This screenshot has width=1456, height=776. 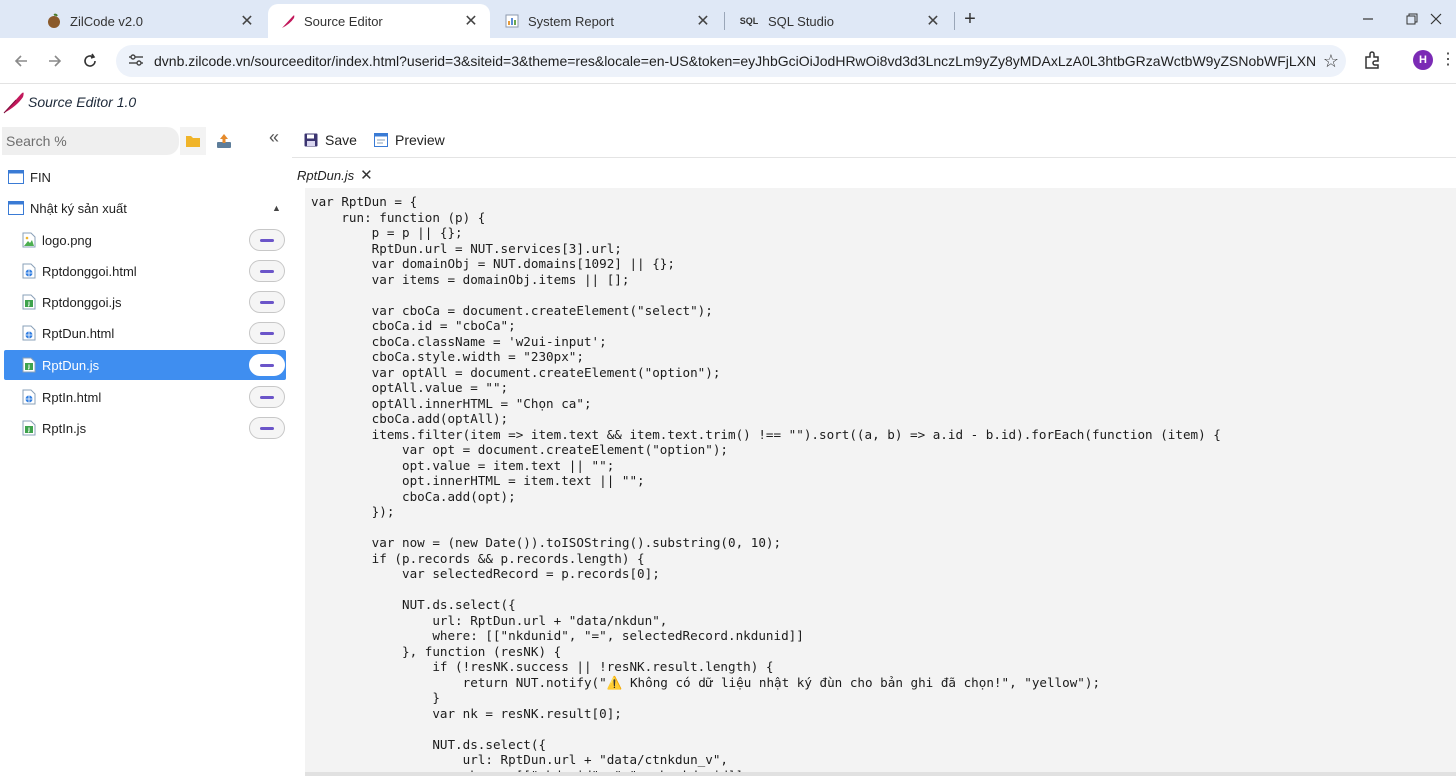 I want to click on feather-logo-icon, so click(x=13, y=103).